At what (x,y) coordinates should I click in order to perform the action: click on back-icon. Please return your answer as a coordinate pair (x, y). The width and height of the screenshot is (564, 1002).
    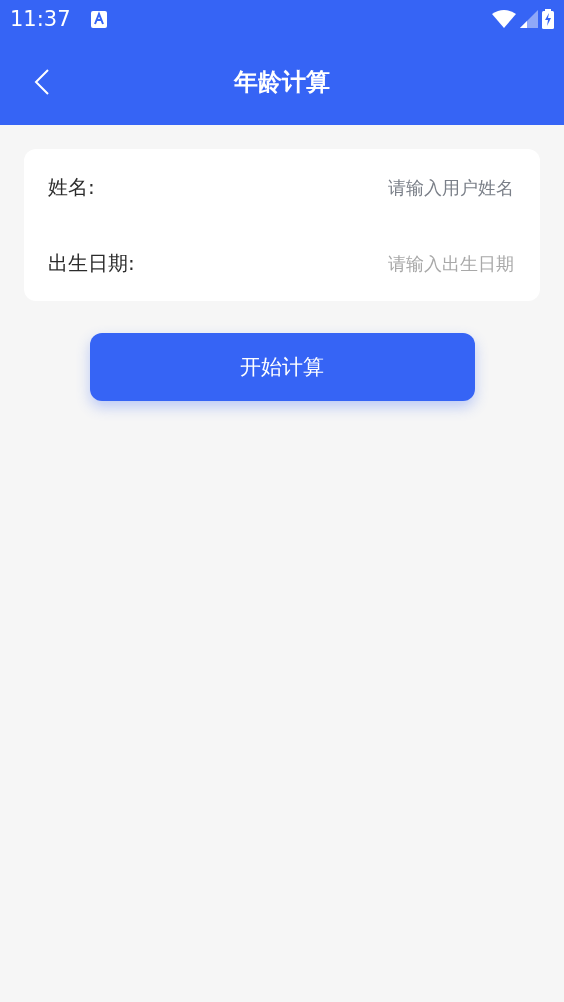
    Looking at the image, I should click on (42, 82).